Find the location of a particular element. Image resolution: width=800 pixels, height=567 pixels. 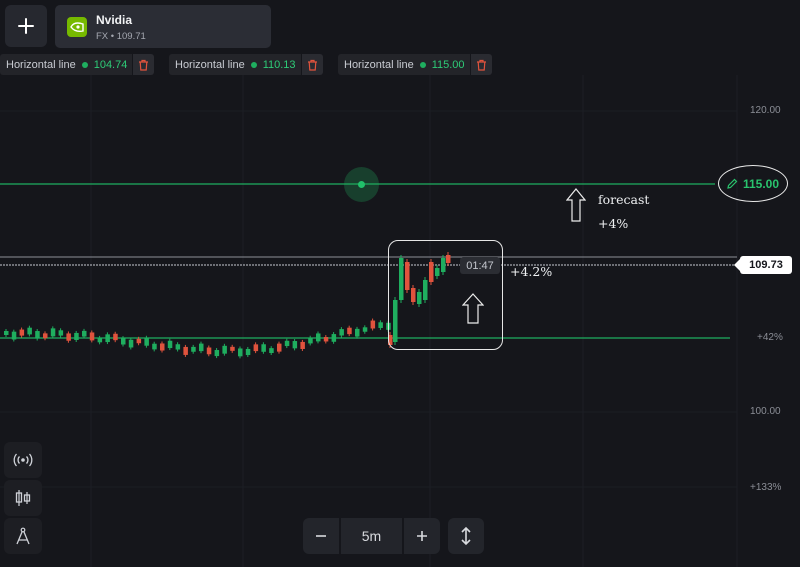

candlestick-icon is located at coordinates (23, 498).